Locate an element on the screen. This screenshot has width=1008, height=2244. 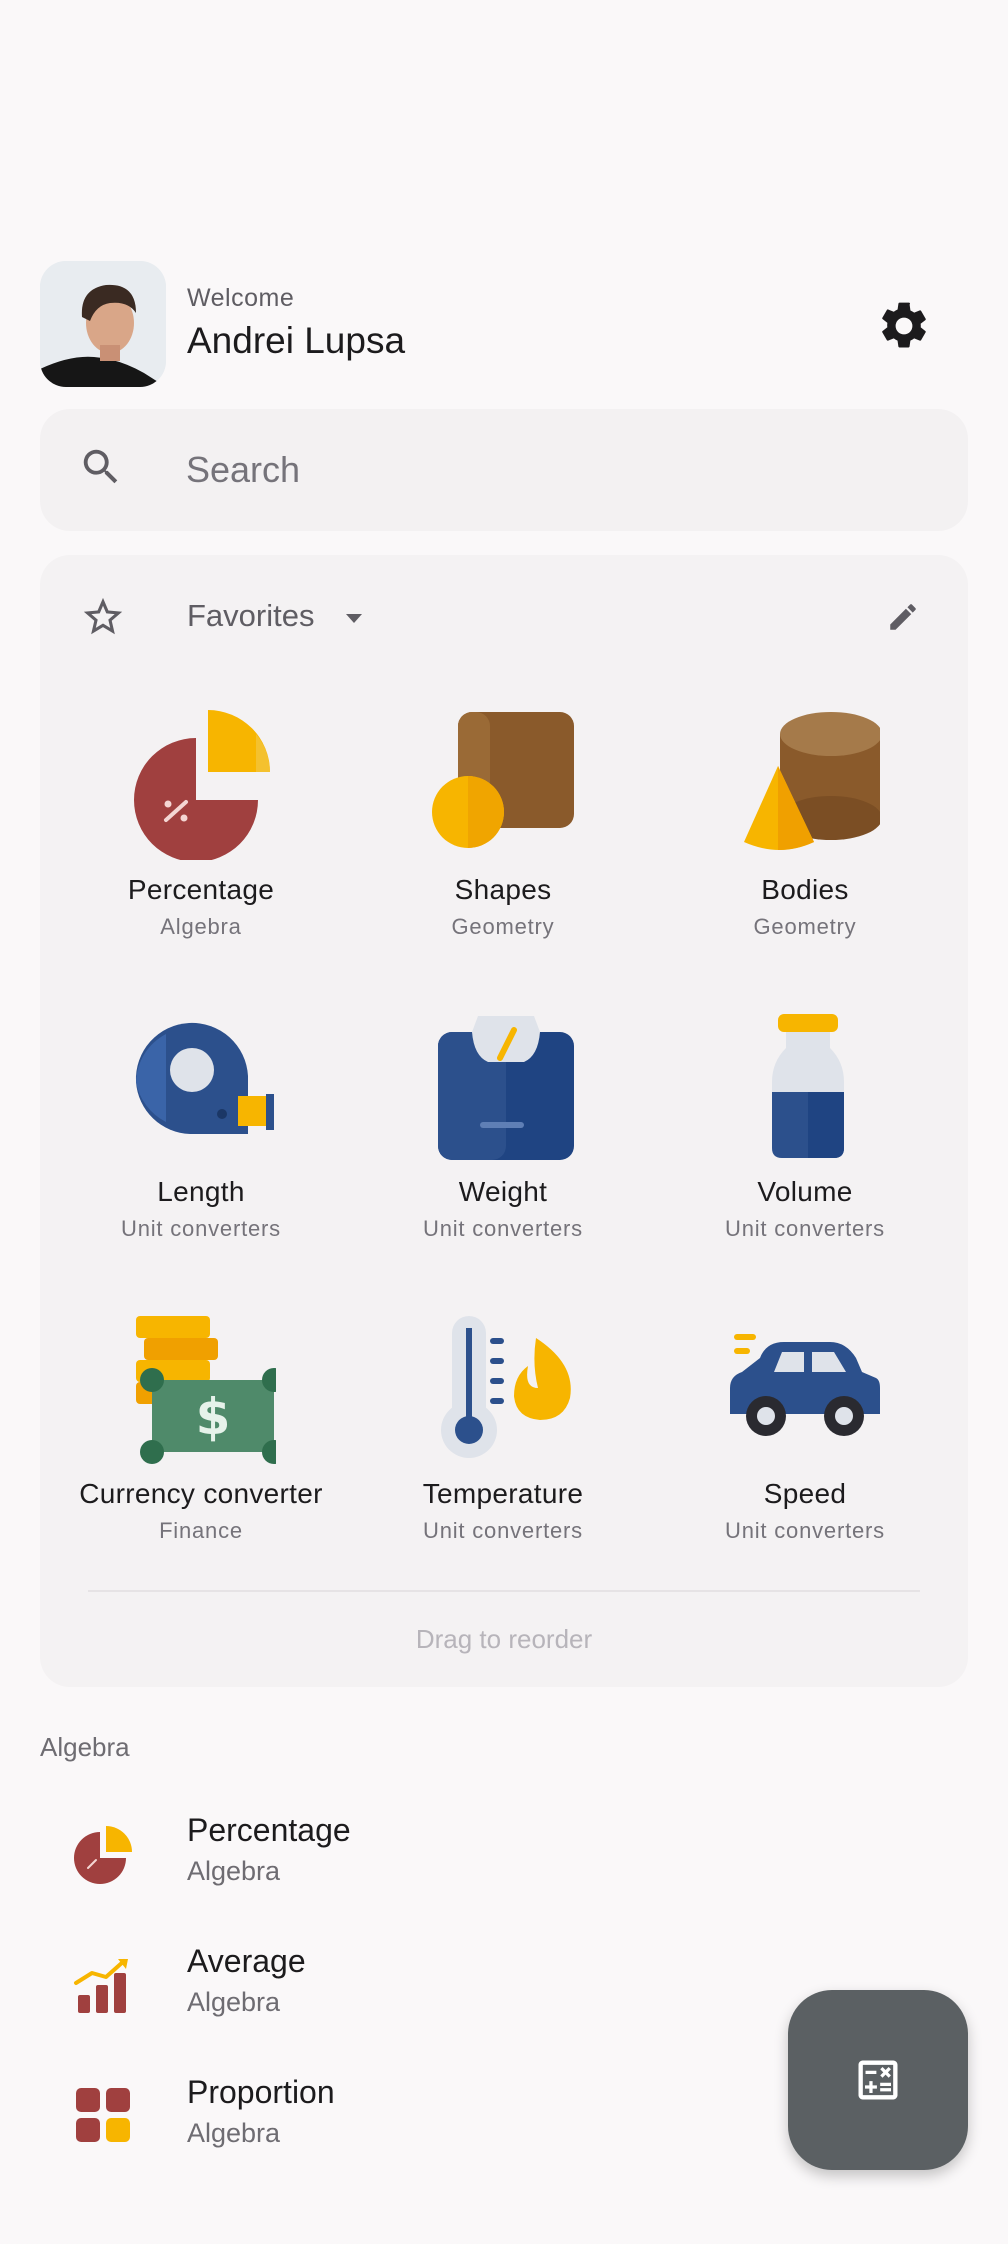
money-icon: $ is located at coordinates (206, 1390).